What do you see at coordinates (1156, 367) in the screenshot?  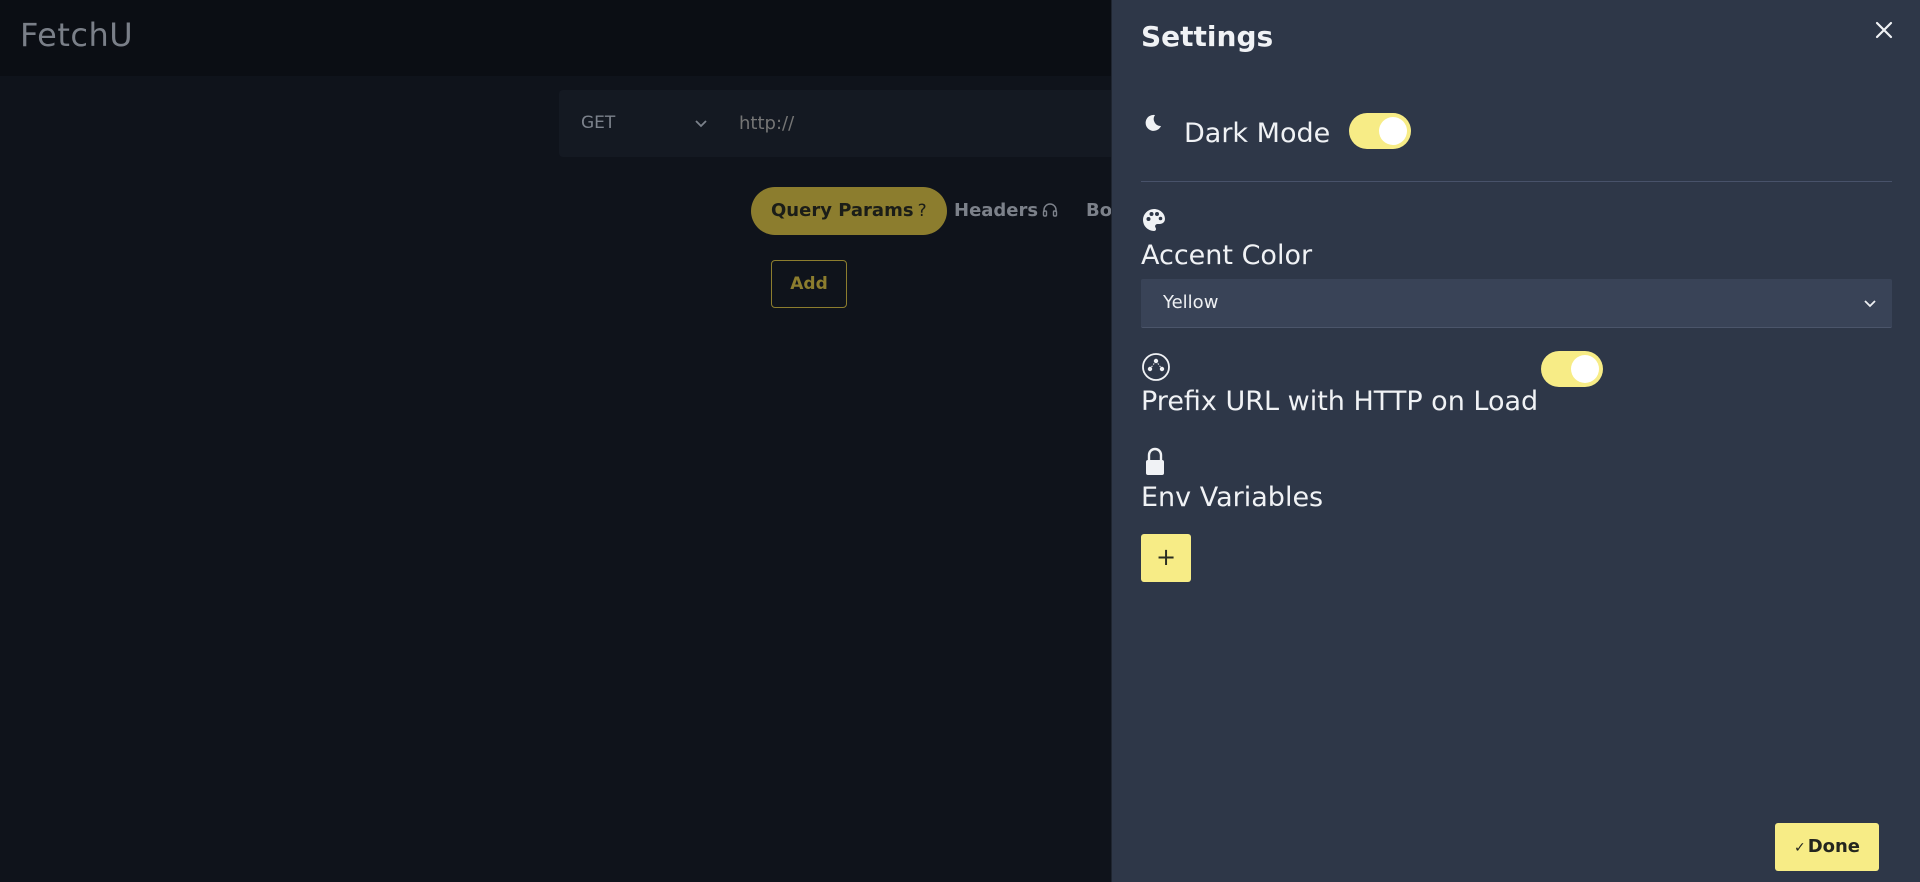 I see `network-icon` at bounding box center [1156, 367].